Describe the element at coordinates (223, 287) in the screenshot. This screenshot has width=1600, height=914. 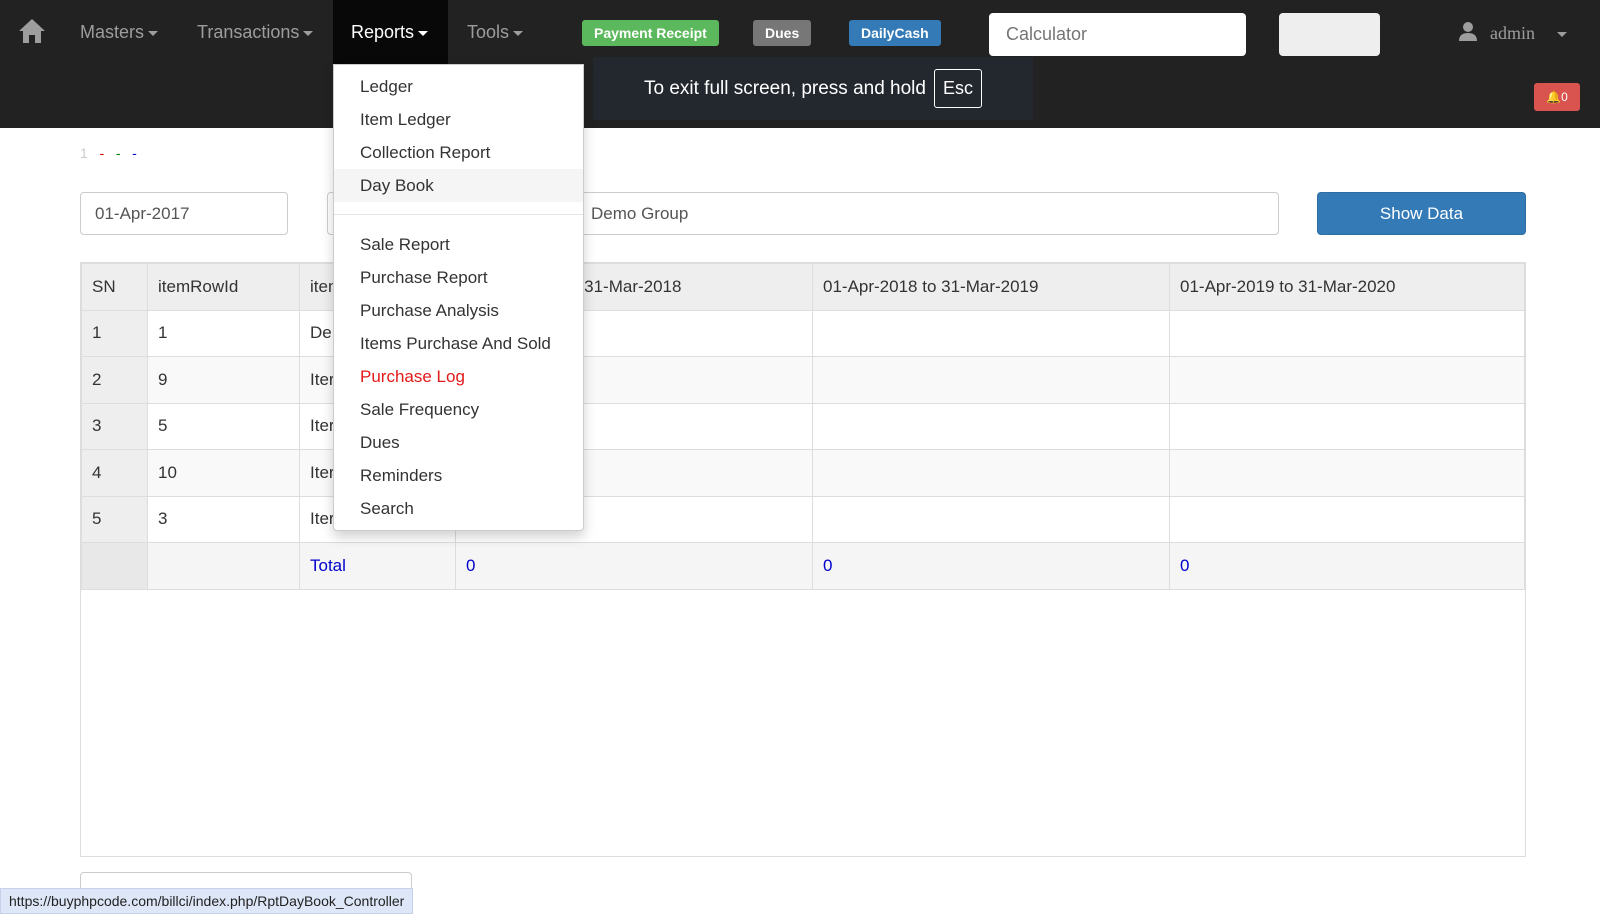
I see `col-itemrowid: itemRowId` at that location.